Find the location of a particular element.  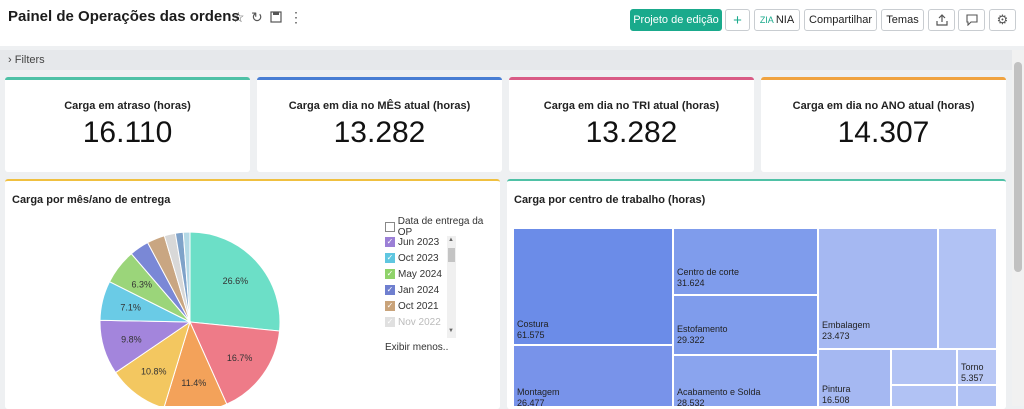

add-button: + is located at coordinates (737, 20).